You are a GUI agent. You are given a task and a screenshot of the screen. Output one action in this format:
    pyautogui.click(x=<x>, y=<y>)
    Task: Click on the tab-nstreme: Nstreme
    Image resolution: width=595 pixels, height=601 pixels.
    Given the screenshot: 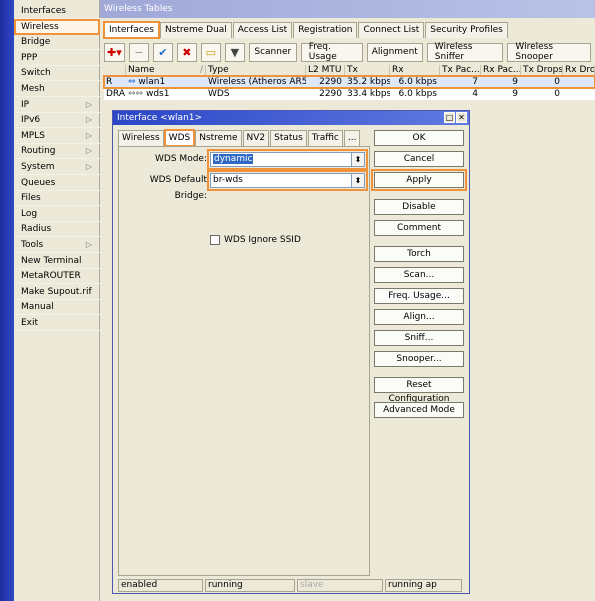 What is the action you would take?
    pyautogui.click(x=218, y=138)
    